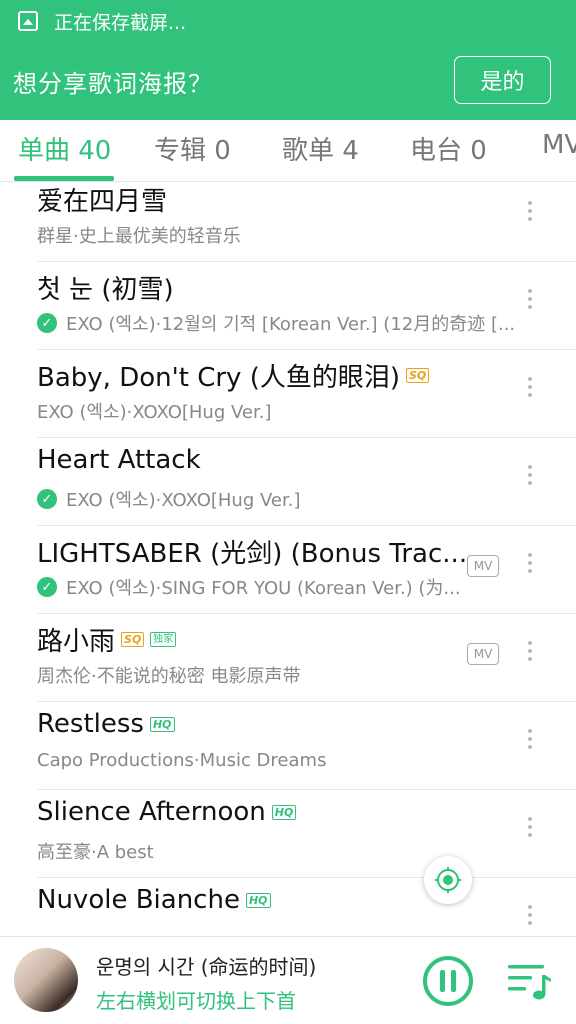  What do you see at coordinates (169, 676) in the screenshot?
I see `song-subtitle: 周杰伦·不能说的秘密 电影原声带` at bounding box center [169, 676].